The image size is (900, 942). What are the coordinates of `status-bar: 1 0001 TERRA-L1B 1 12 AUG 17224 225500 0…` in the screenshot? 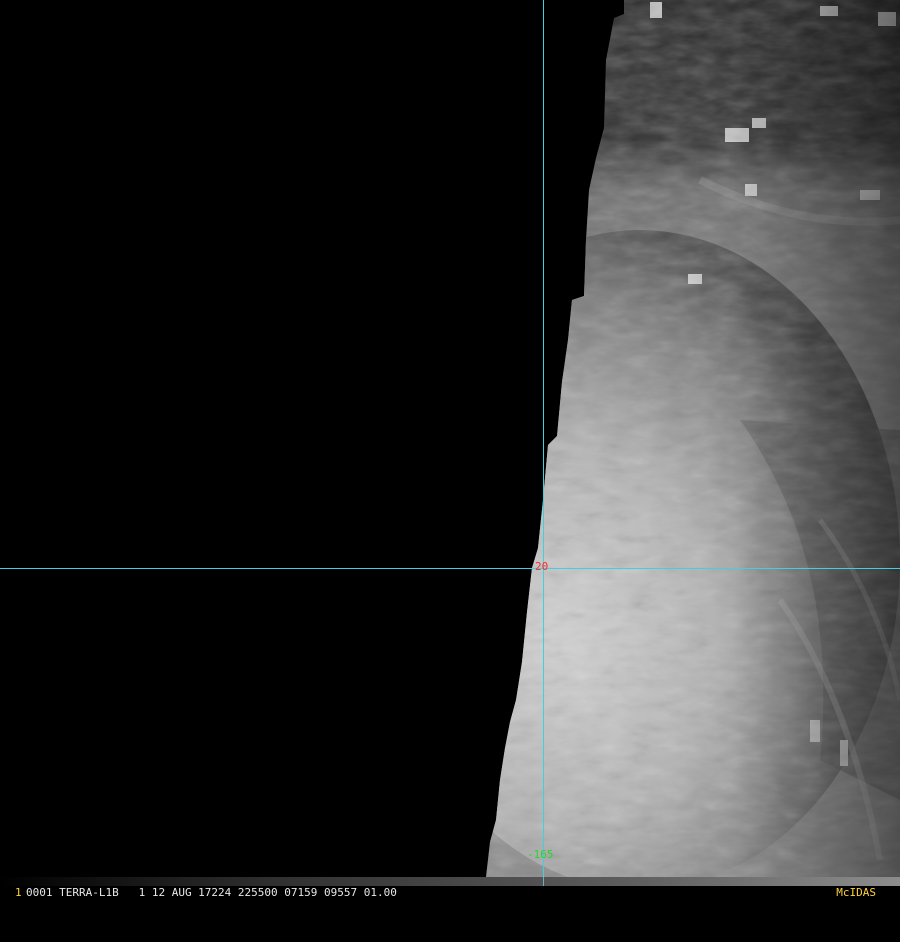 It's located at (450, 893).